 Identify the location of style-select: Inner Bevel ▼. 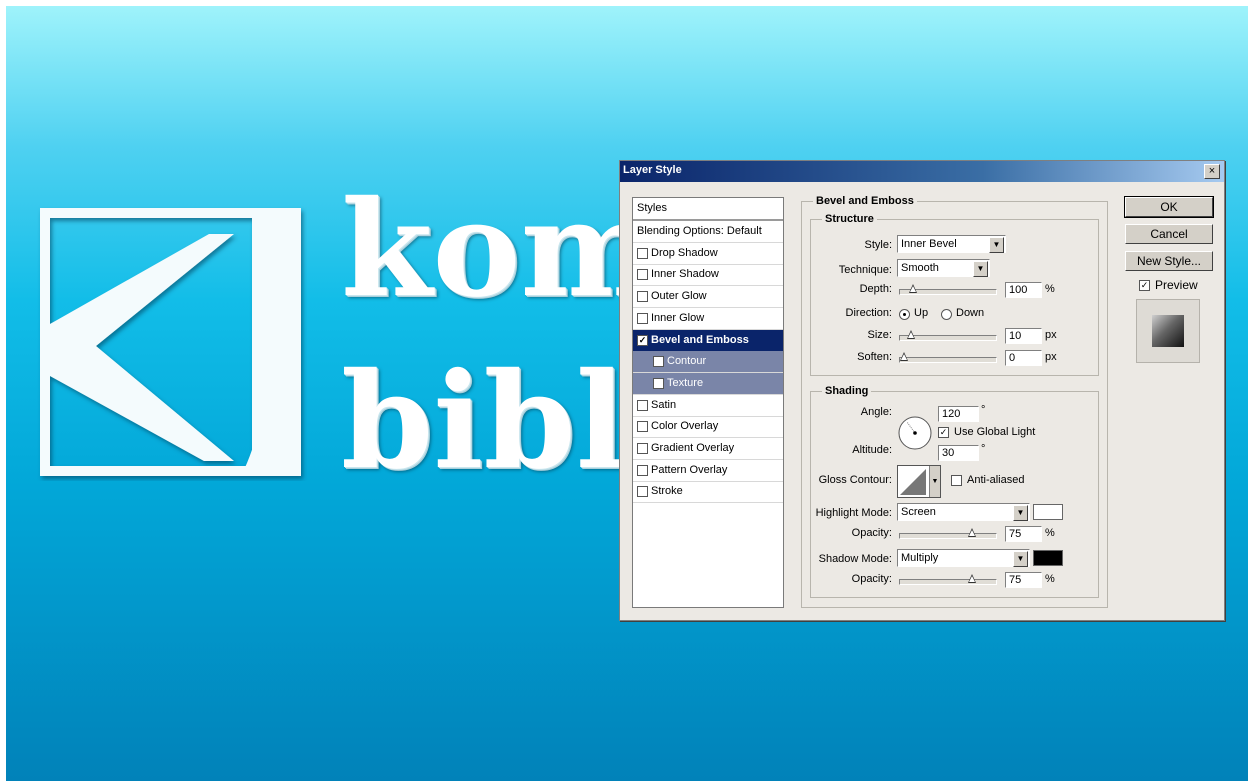
(951, 244).